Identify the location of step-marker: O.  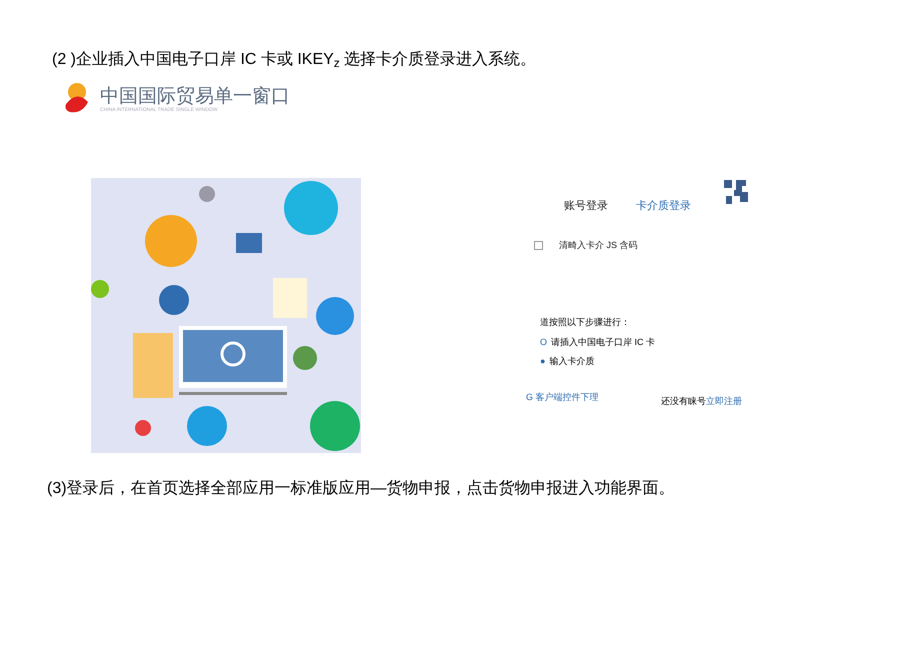
(544, 342).